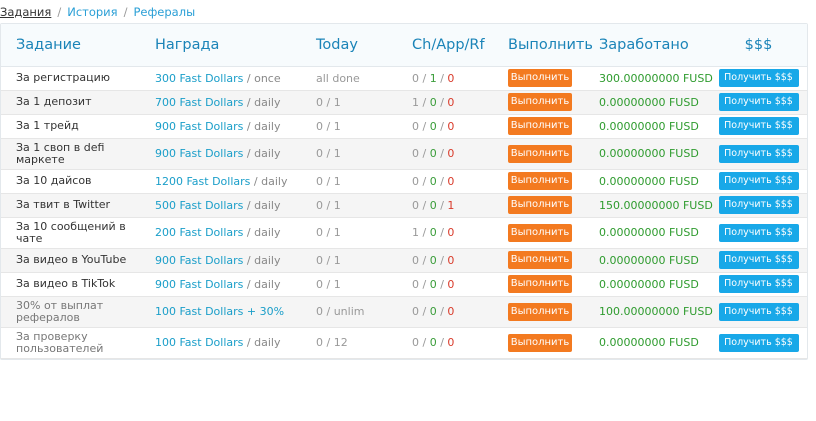  Describe the element at coordinates (164, 12) in the screenshot. I see `breadcrumb-item-referrals: Рефералы` at that location.